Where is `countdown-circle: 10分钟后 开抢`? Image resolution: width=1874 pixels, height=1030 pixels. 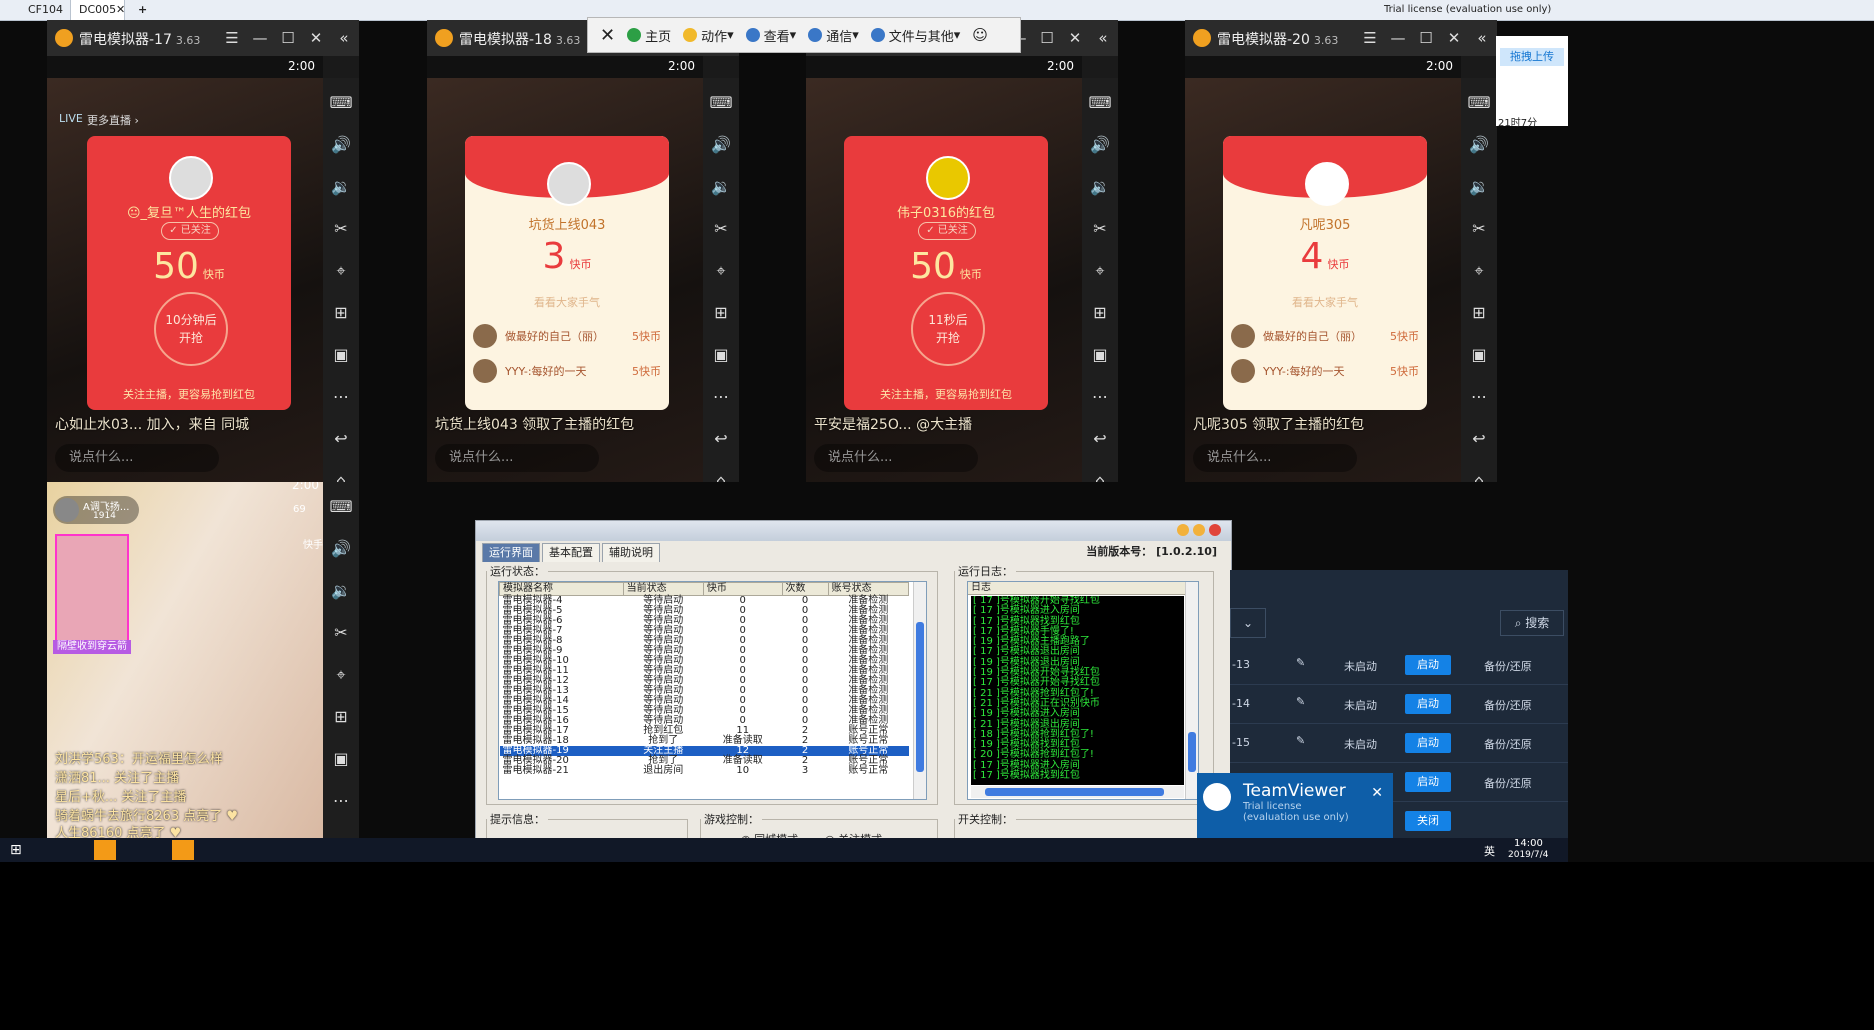 countdown-circle: 10分钟后 开抢 is located at coordinates (191, 329).